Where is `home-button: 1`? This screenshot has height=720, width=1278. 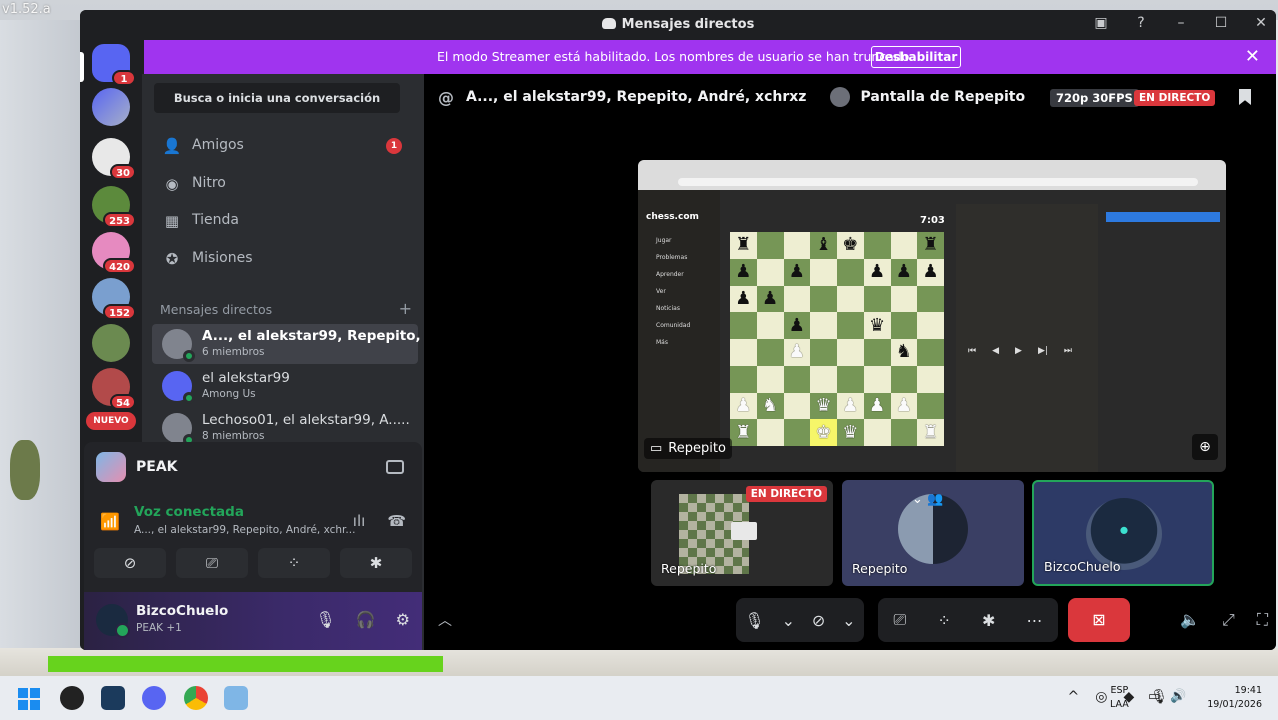 home-button: 1 is located at coordinates (114, 65).